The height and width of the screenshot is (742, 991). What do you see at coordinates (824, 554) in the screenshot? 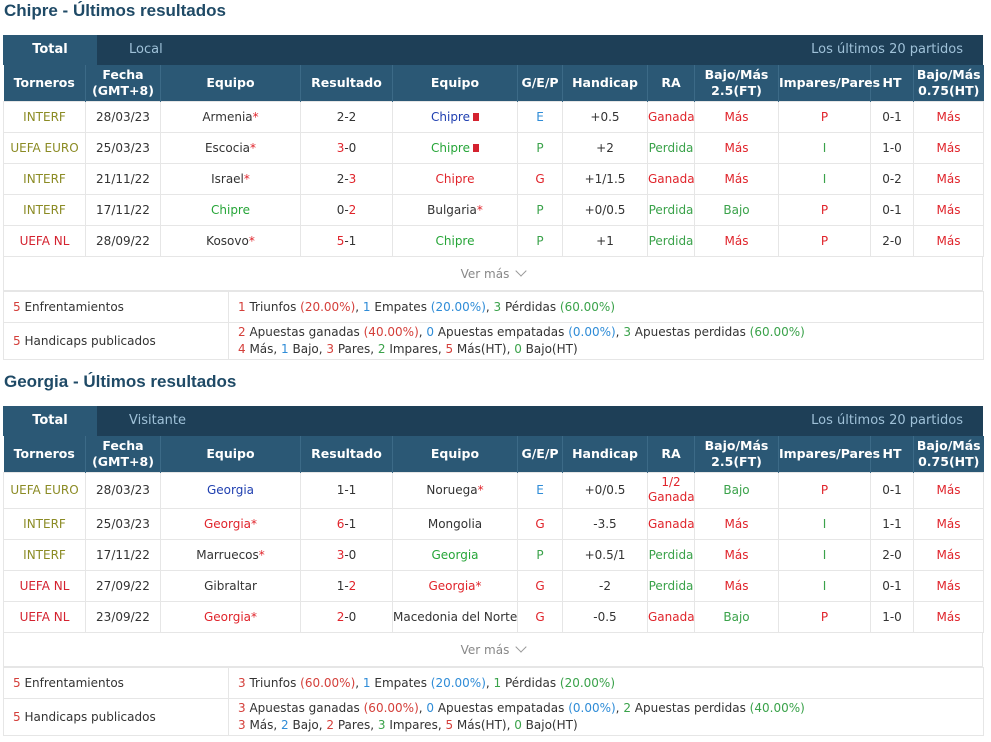
I see `odd-even-cell: I` at bounding box center [824, 554].